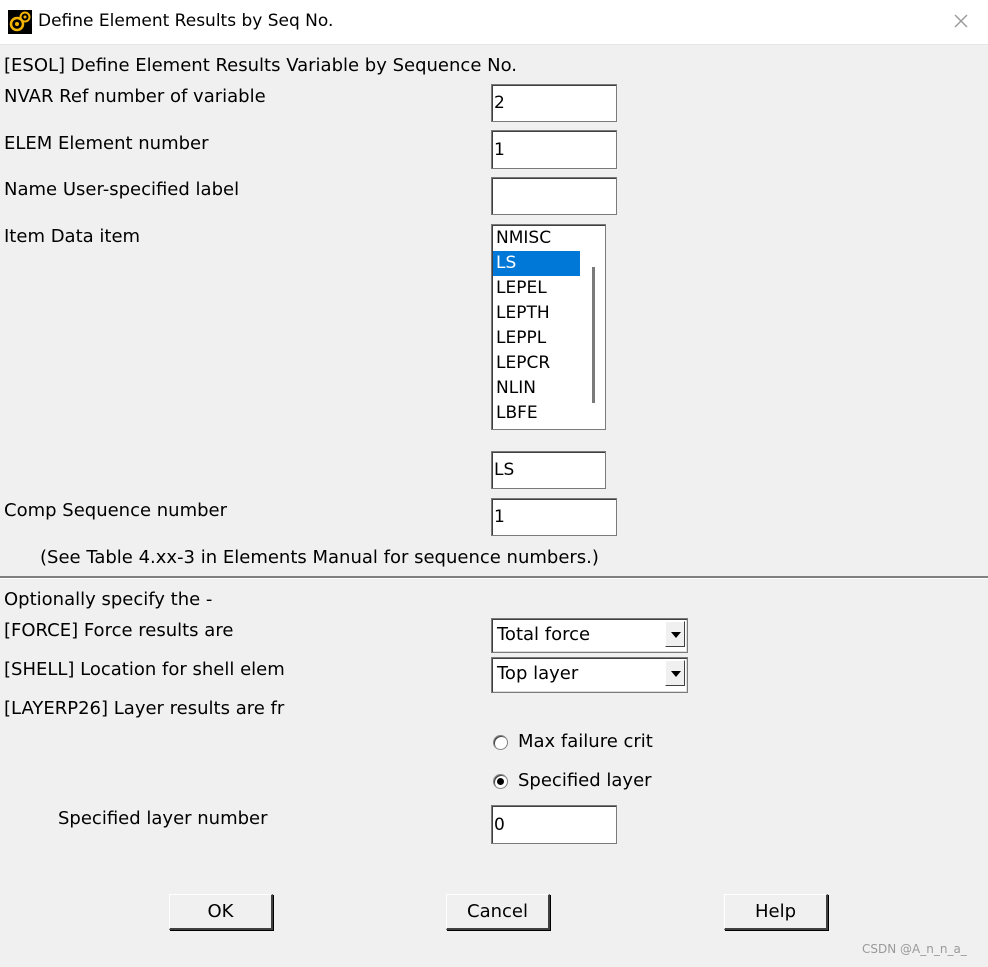 Image resolution: width=988 pixels, height=967 pixels. Describe the element at coordinates (544, 634) in the screenshot. I see `force-select-value: Total force` at that location.